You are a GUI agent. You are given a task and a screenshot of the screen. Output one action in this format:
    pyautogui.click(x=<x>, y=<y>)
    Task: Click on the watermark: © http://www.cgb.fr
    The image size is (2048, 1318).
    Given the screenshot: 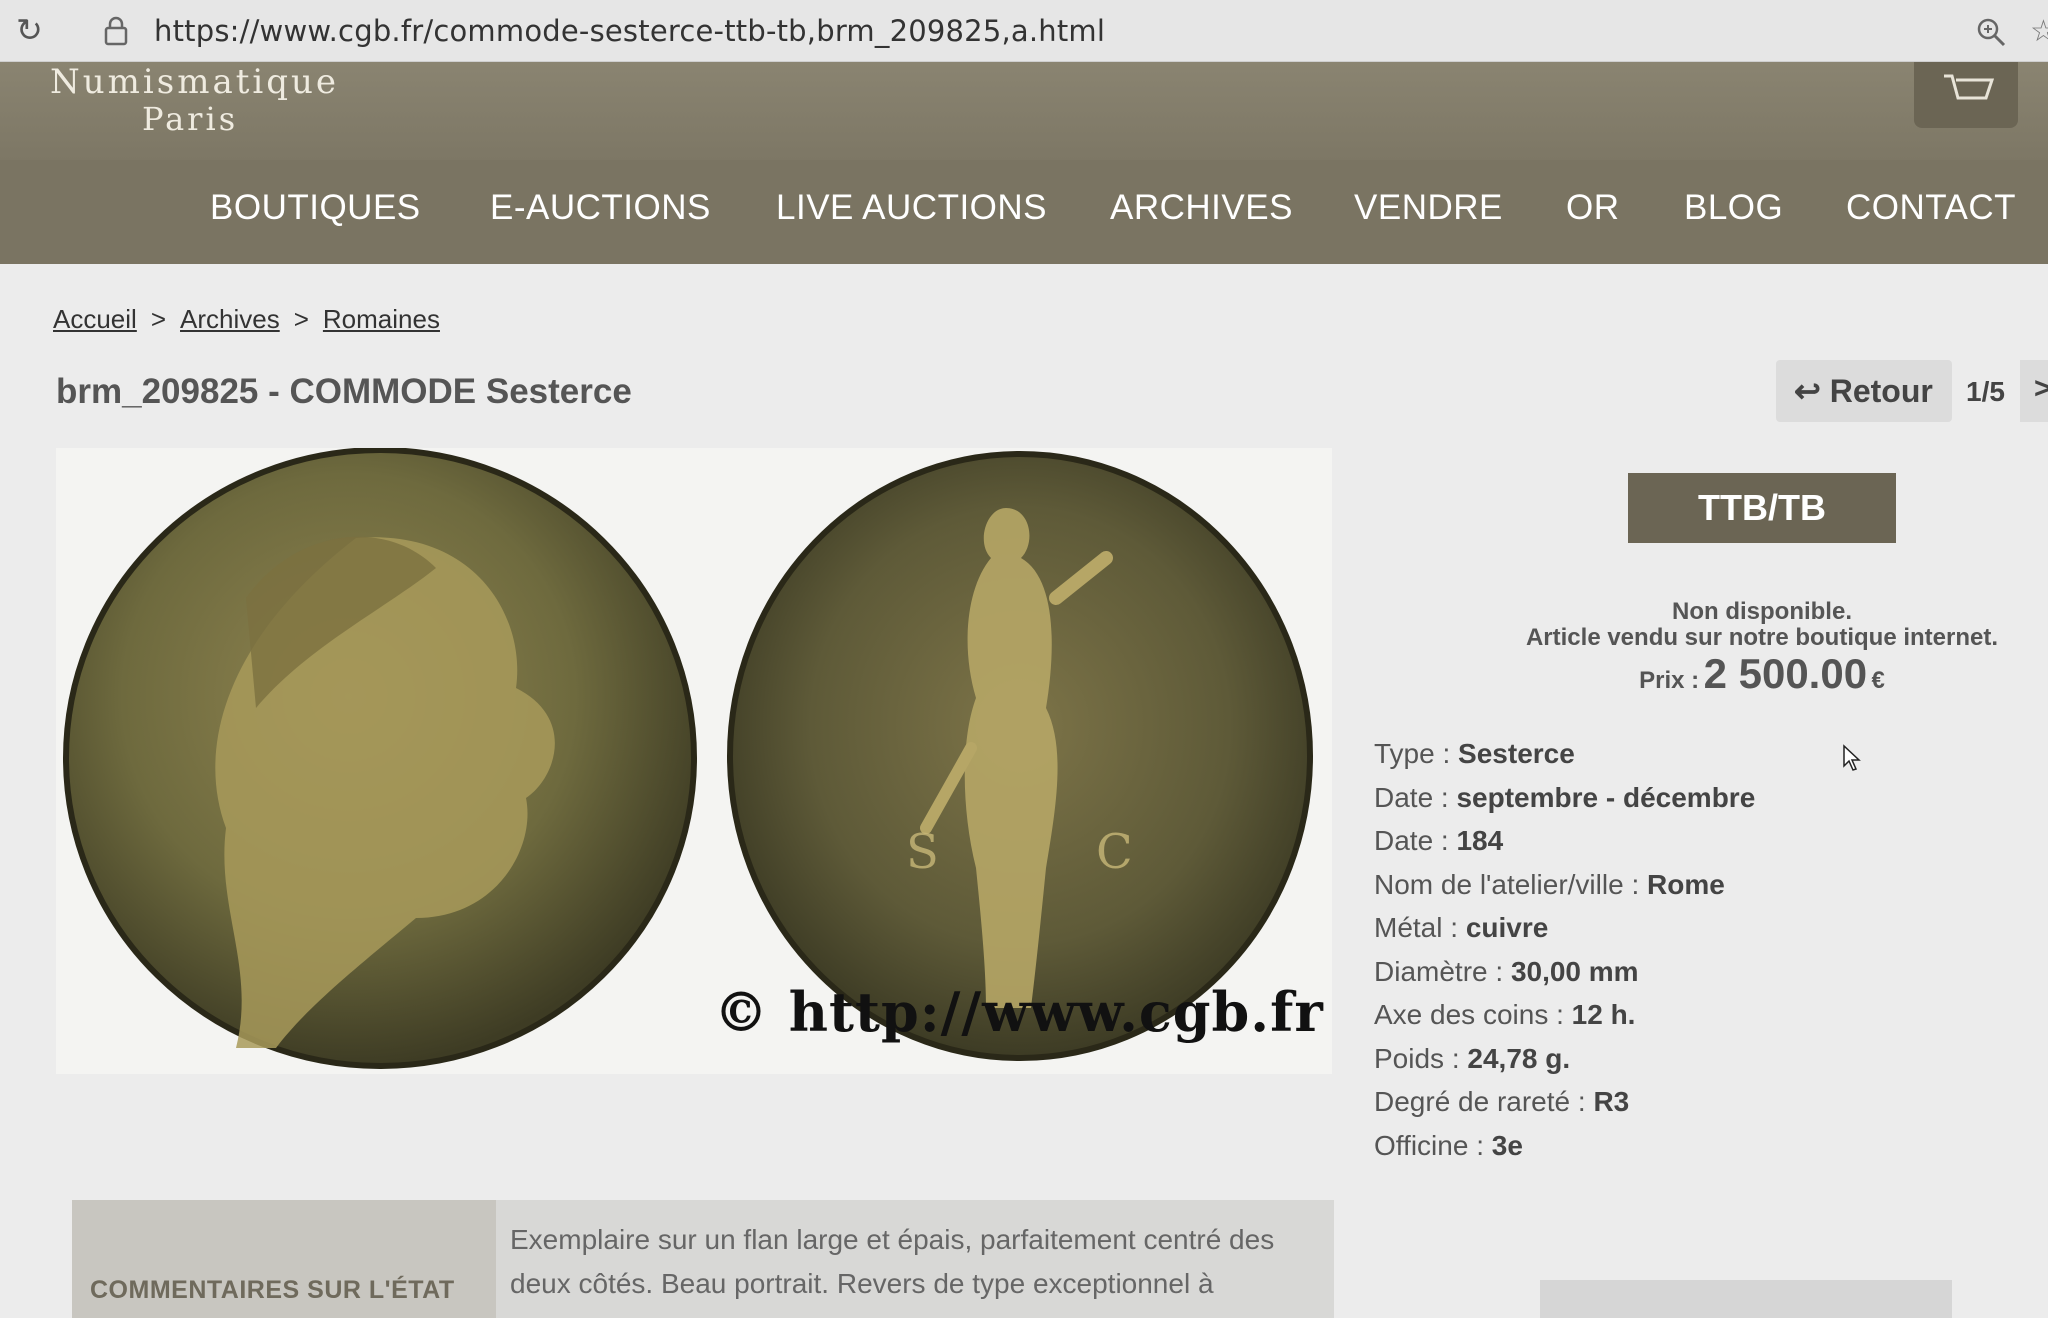 What is the action you would take?
    pyautogui.click(x=1019, y=1012)
    